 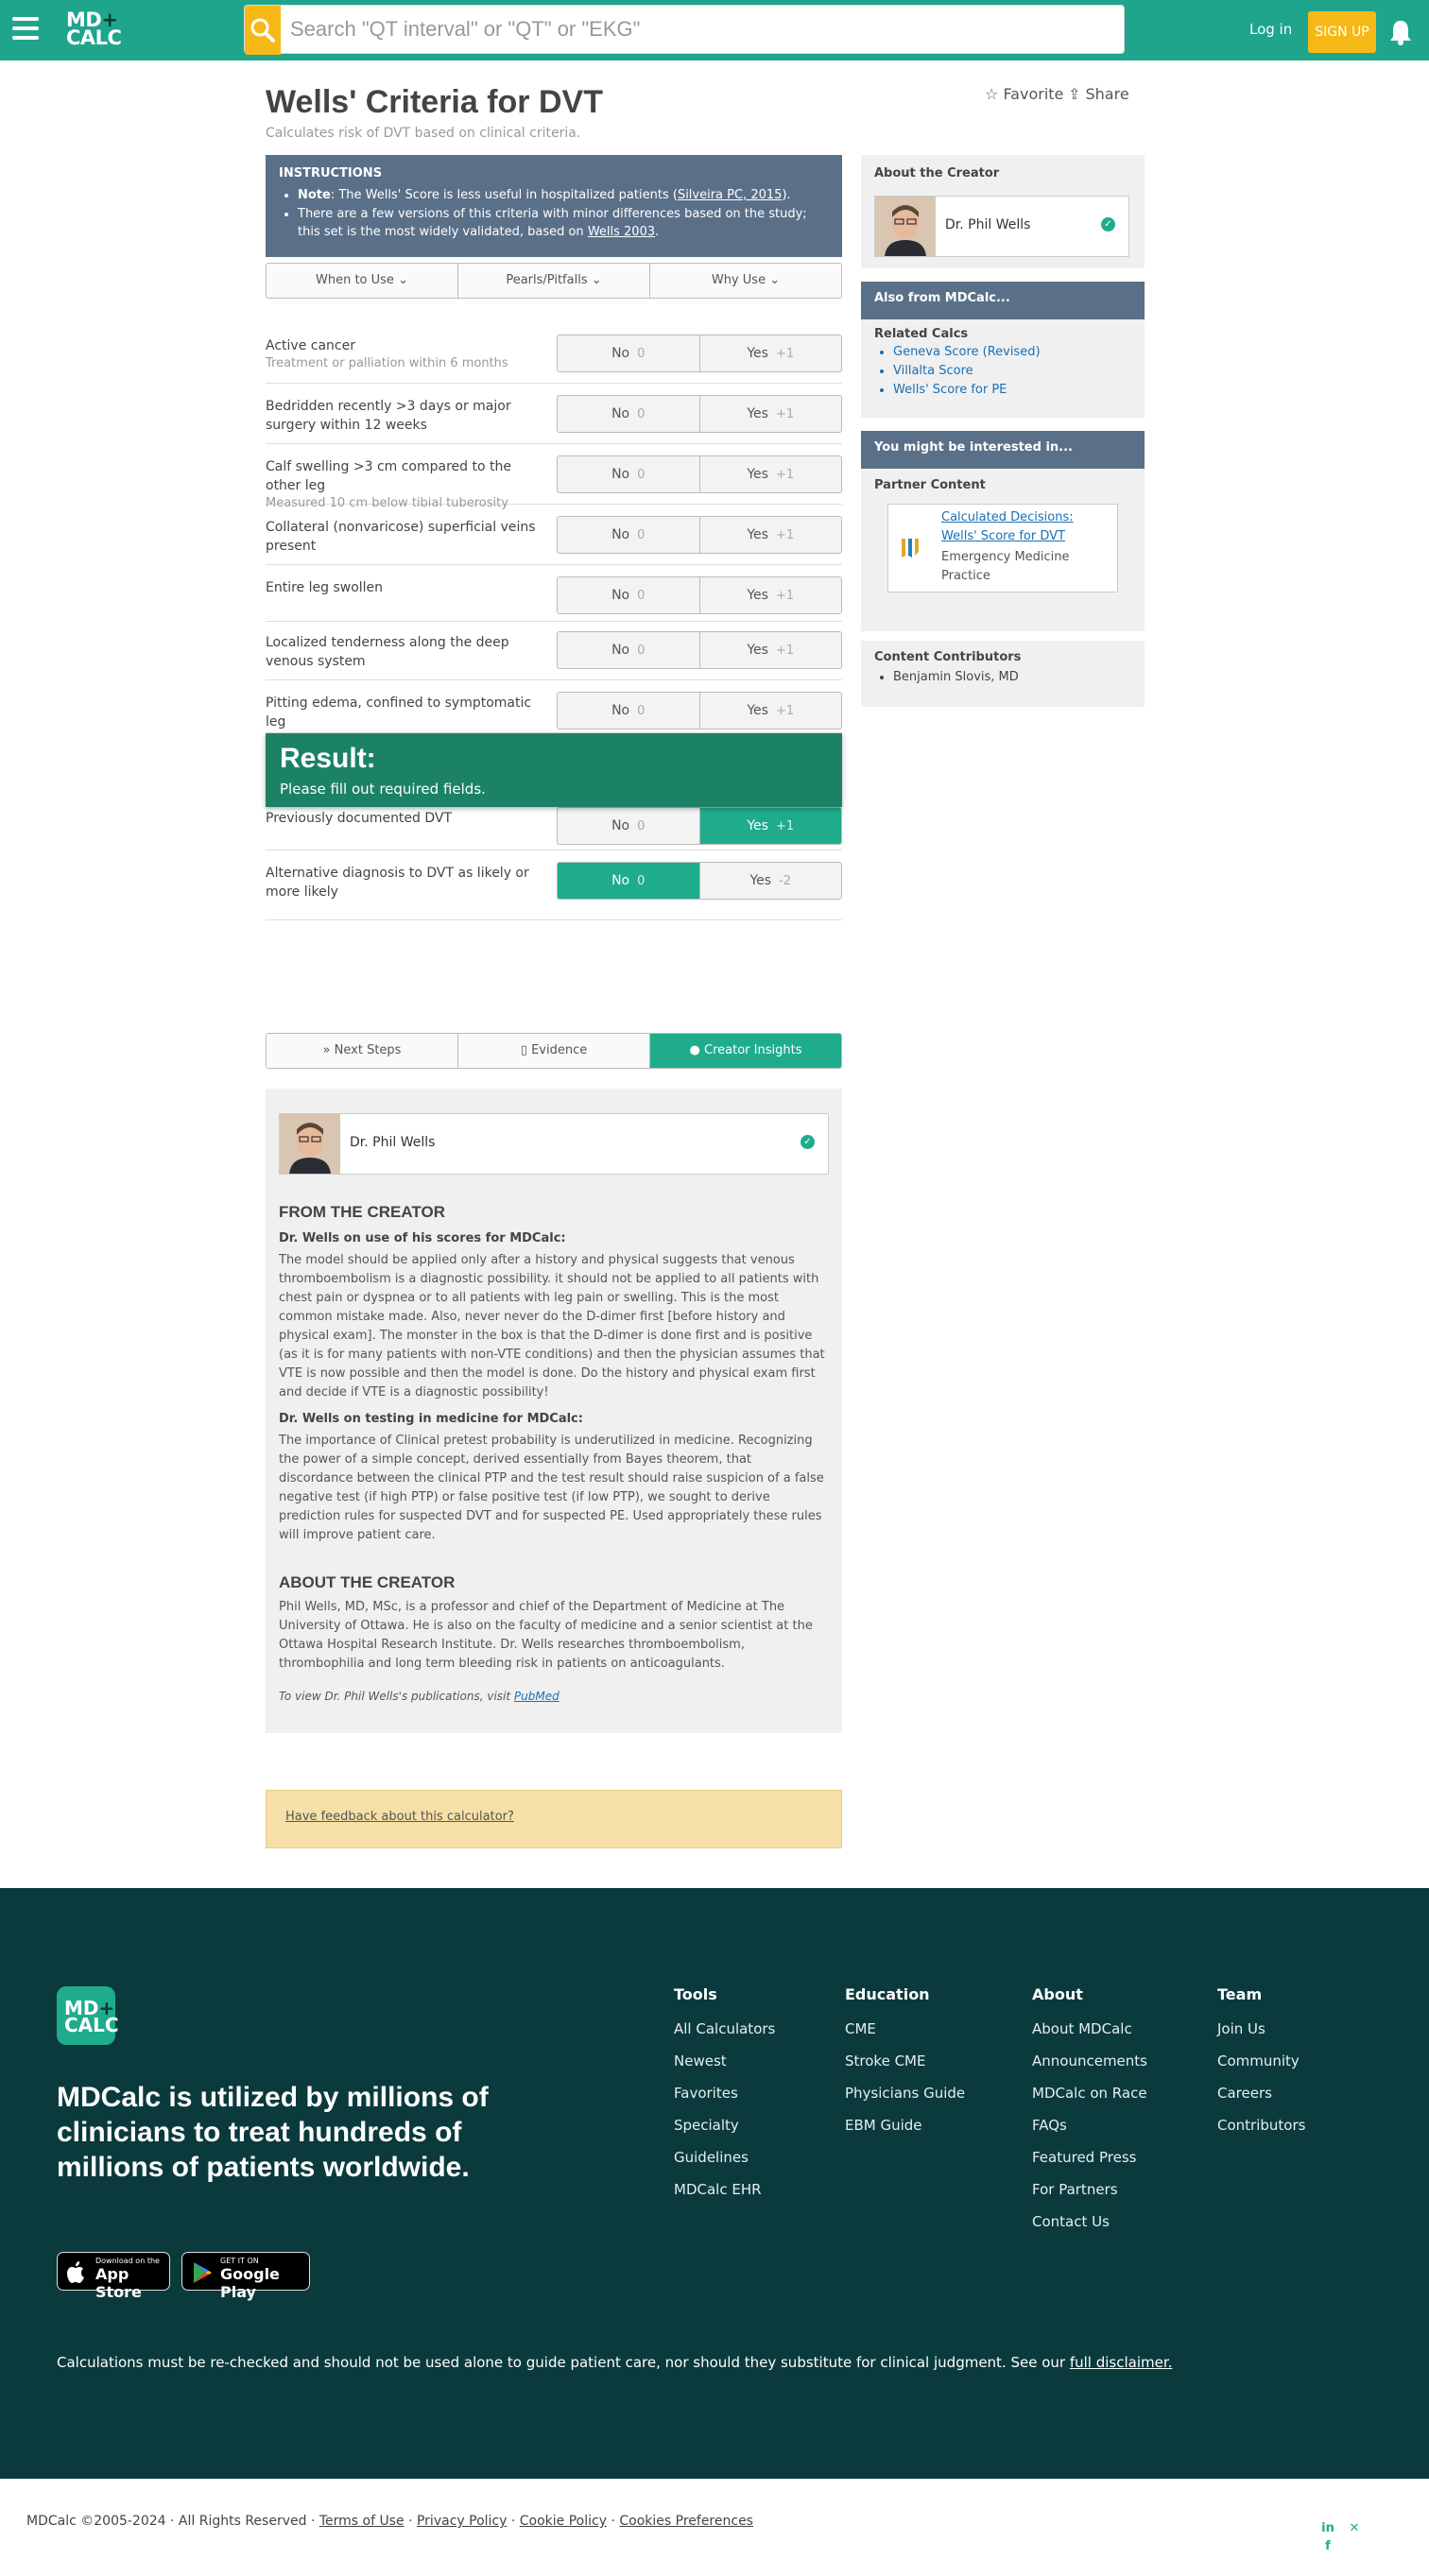 What do you see at coordinates (554, 1144) in the screenshot?
I see `creator-card: Dr. Phil Wells ✓` at bounding box center [554, 1144].